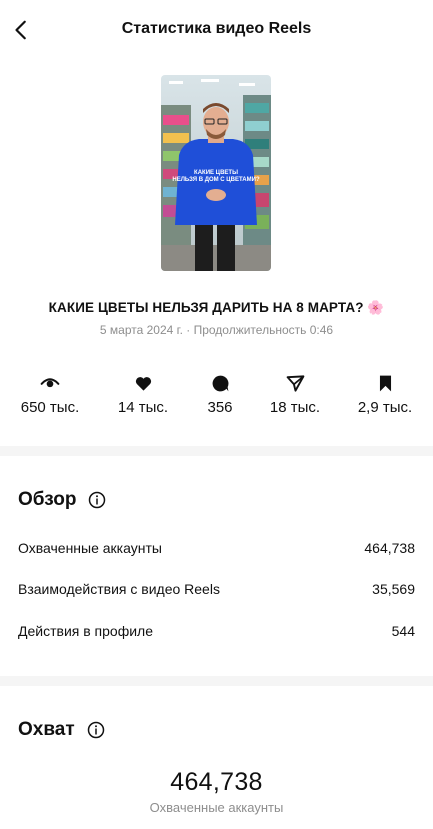 Image resolution: width=433 pixels, height=829 pixels. What do you see at coordinates (385, 383) in the screenshot?
I see `bookmark-icon` at bounding box center [385, 383].